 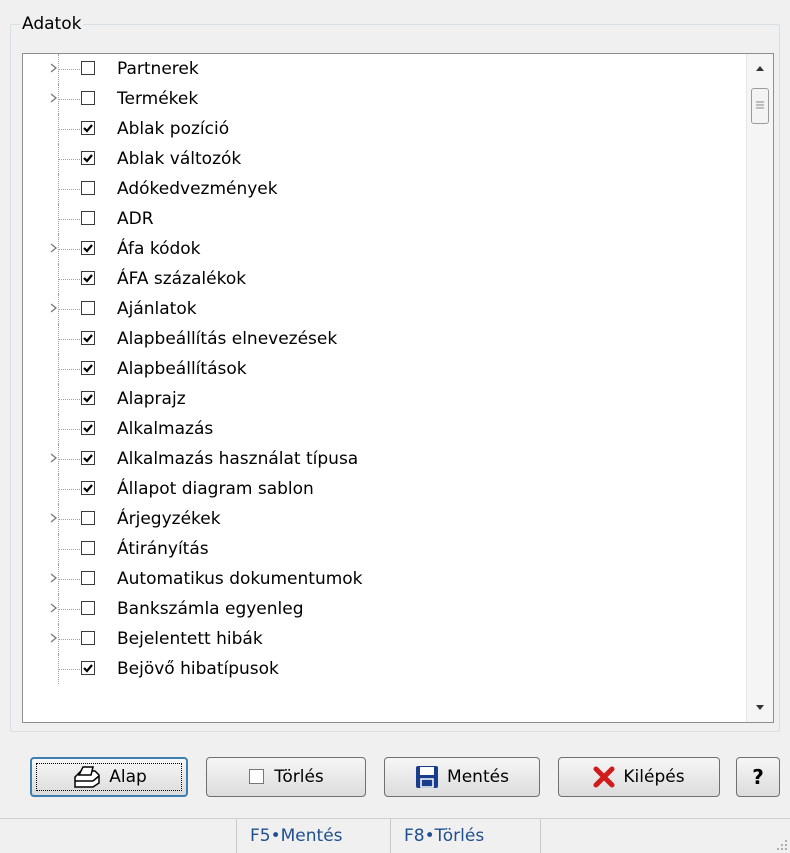 I want to click on scroll-thumb, so click(x=760, y=106).